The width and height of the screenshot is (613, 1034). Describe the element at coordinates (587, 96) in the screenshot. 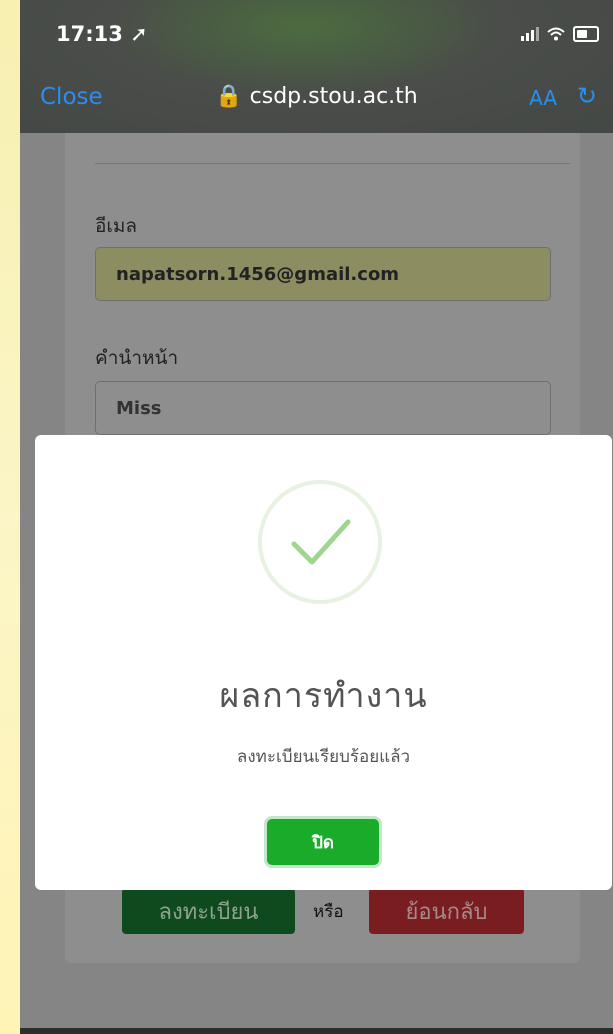

I see `reload-icon: ↻` at that location.